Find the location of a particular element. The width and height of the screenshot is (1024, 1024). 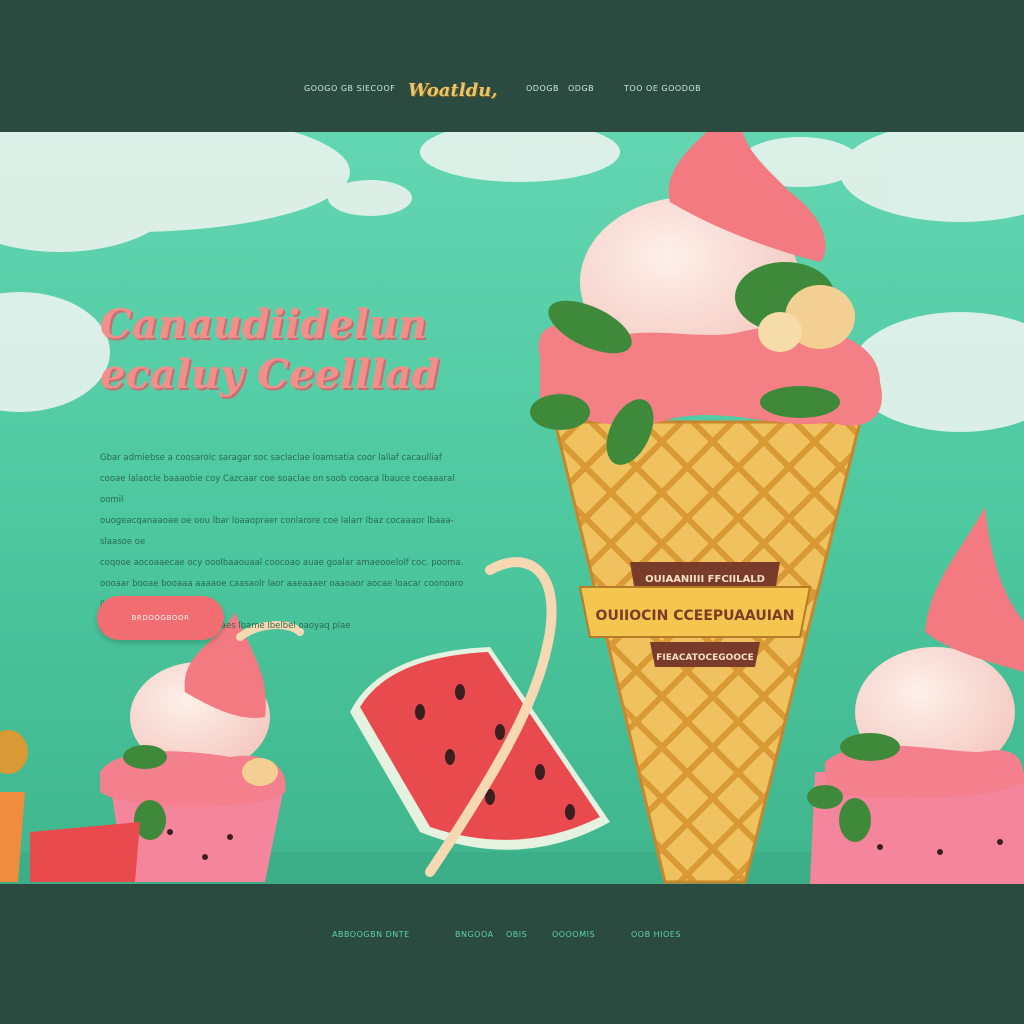

footer-bar is located at coordinates (512, 954).